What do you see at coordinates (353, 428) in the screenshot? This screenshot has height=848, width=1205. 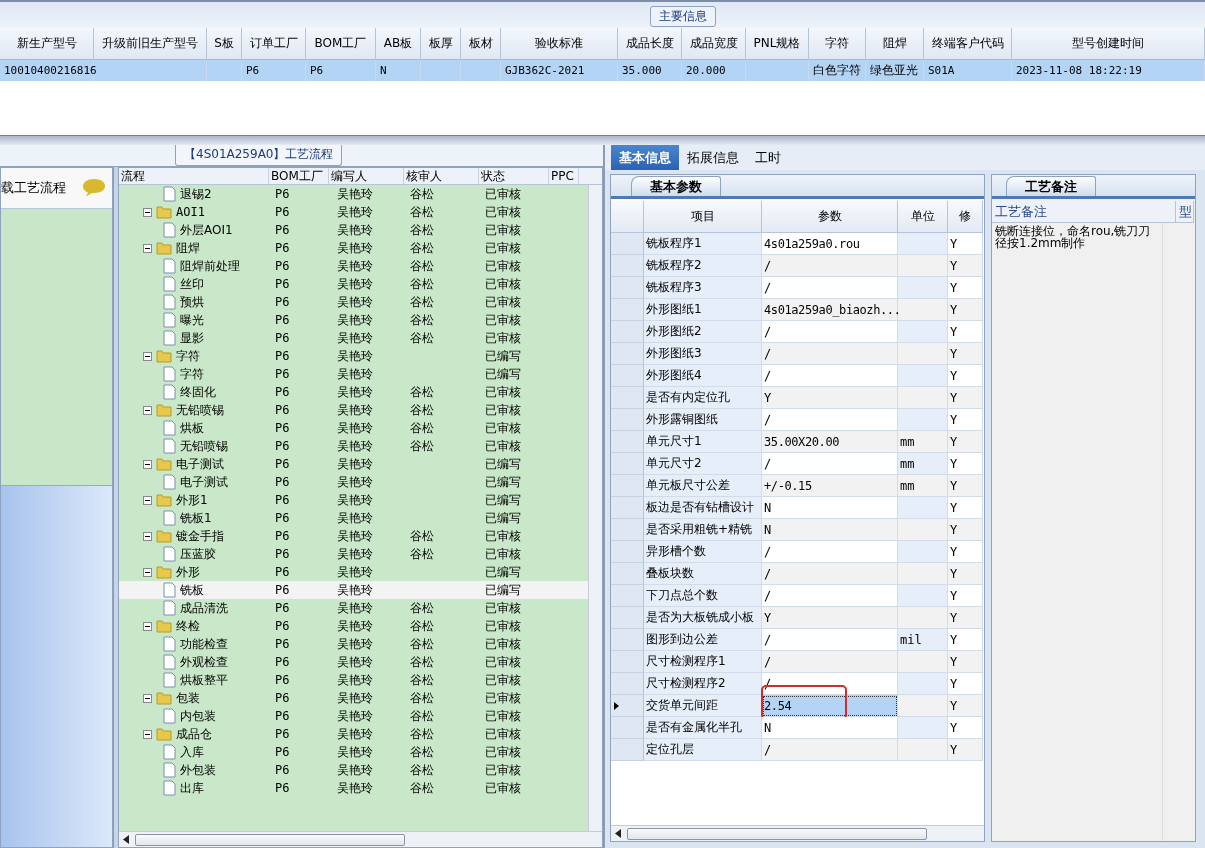 I see `tree-row: 烘板 P6 吴艳玲 谷松 已审核` at bounding box center [353, 428].